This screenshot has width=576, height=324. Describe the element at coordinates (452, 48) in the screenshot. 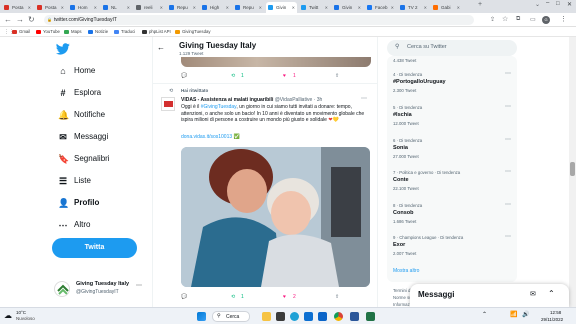

I see `search-input: ⚲ Cerca su Twitter` at that location.